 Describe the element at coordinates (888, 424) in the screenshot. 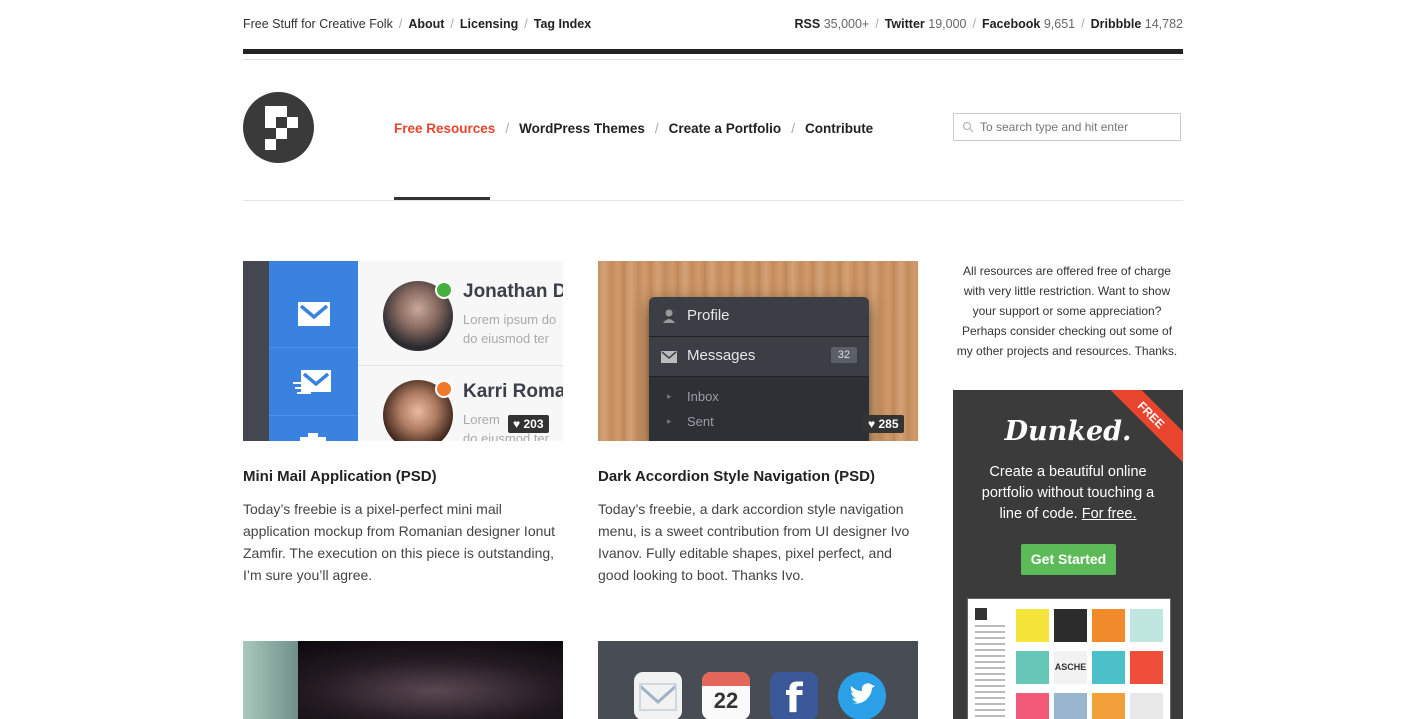

I see `like-count: 285` at that location.